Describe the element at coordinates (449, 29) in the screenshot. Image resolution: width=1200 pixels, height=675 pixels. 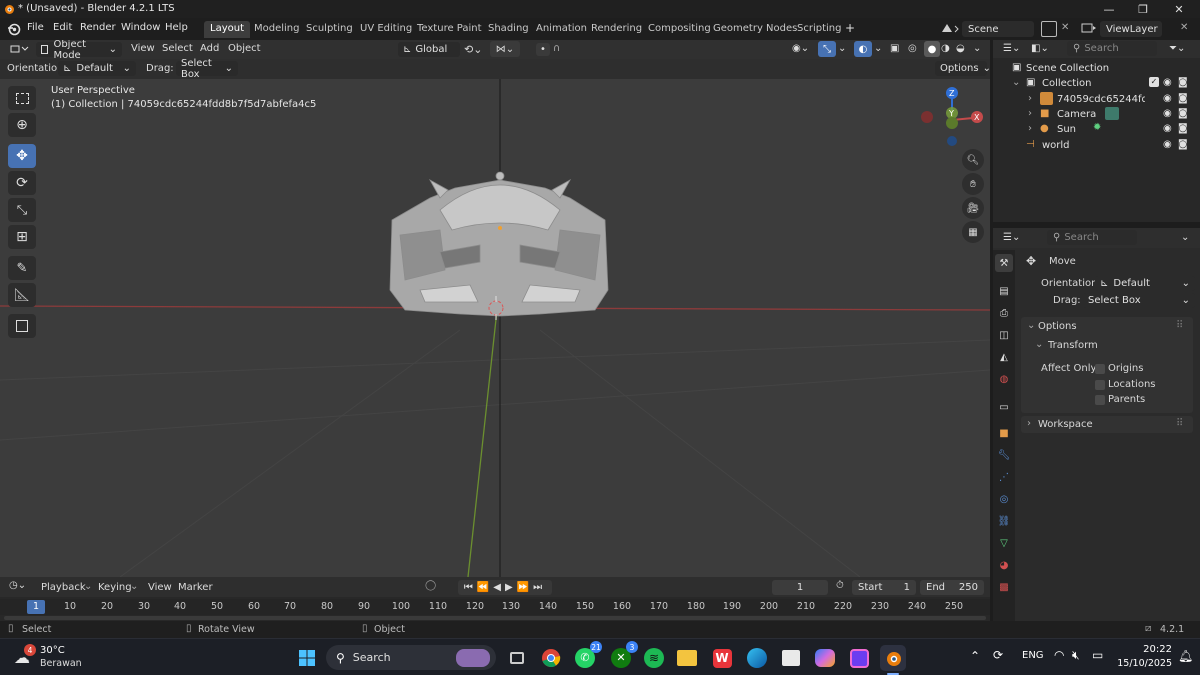
I see `tab-texture-paint: Texture Paint` at that location.